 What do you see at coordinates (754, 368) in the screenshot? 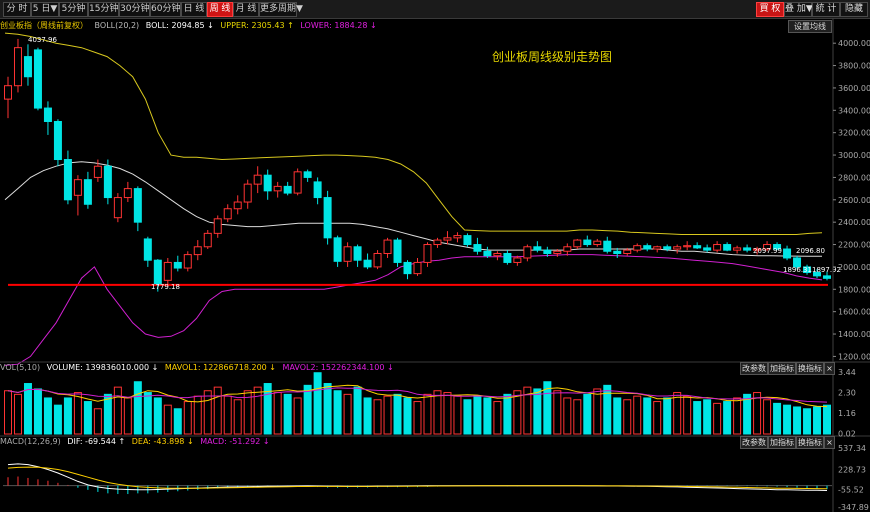
I see `vol-edit-params-button: 改参数` at bounding box center [754, 368].